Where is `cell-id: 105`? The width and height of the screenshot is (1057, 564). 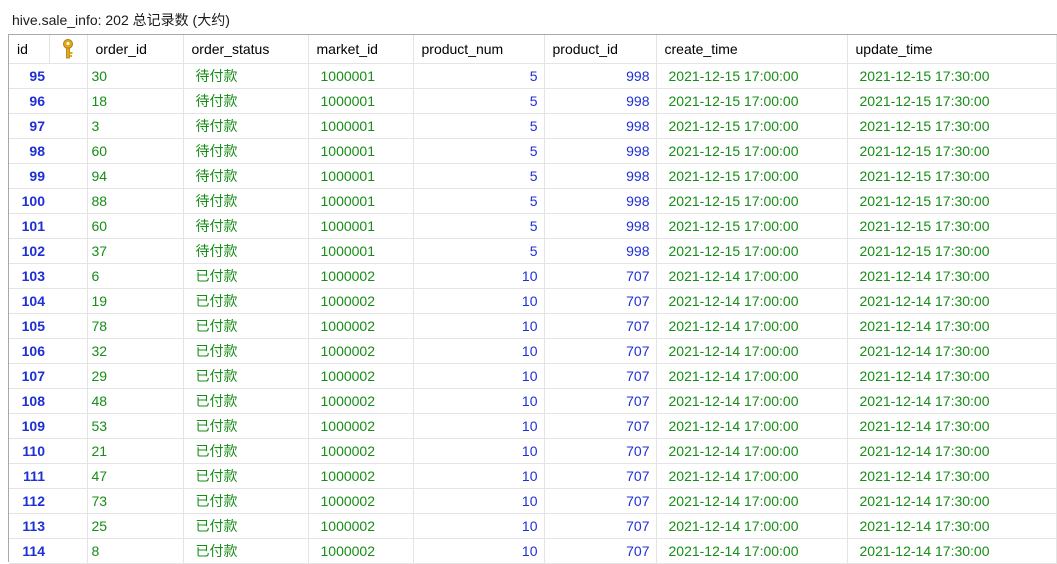
cell-id: 105 is located at coordinates (29, 326).